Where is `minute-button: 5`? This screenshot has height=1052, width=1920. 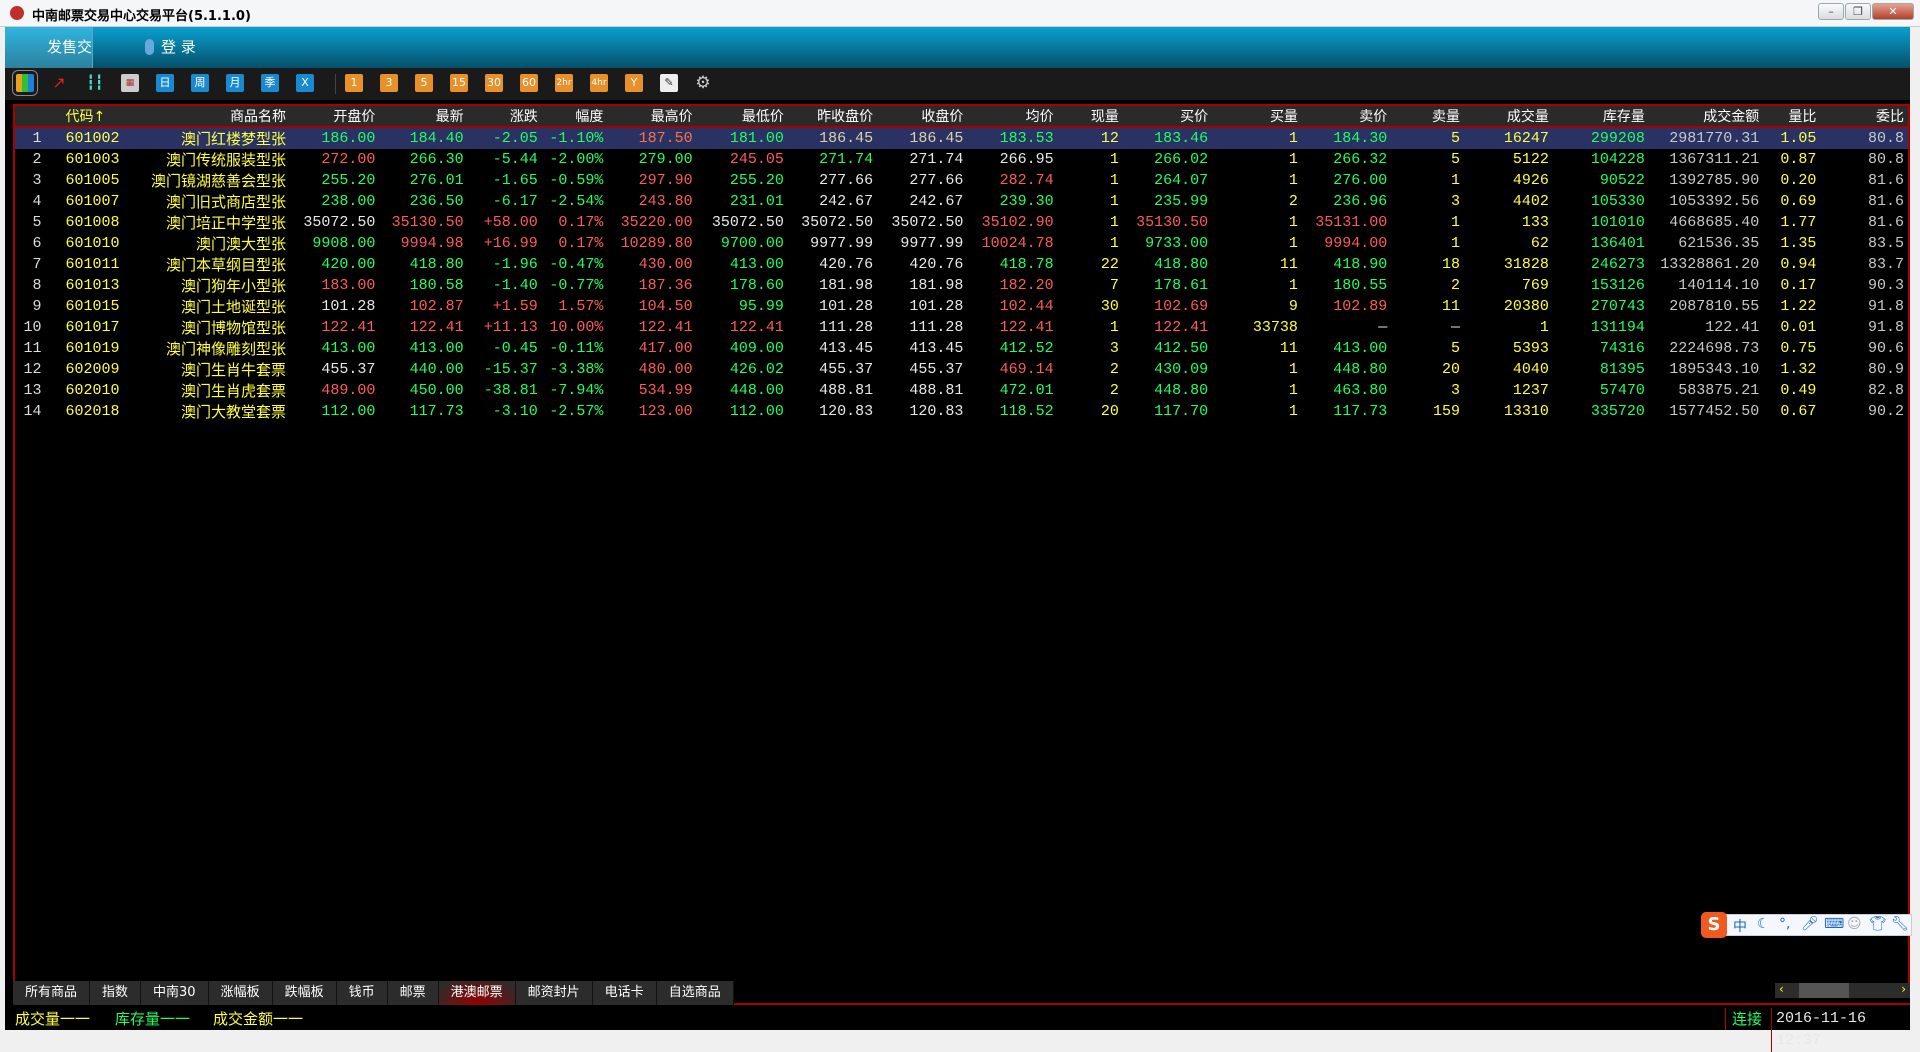
minute-button: 5 is located at coordinates (424, 83).